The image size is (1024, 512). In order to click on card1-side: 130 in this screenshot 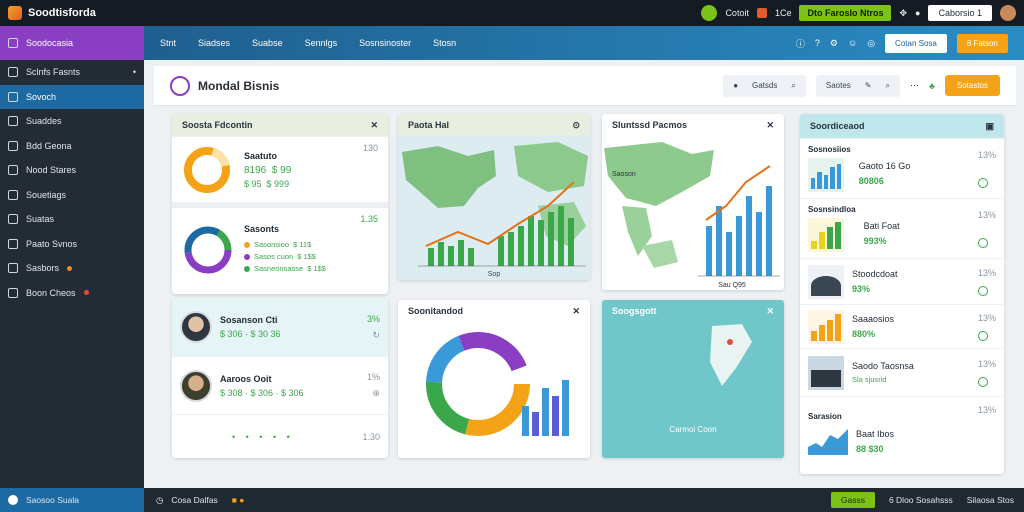, I will do `click(370, 148)`.